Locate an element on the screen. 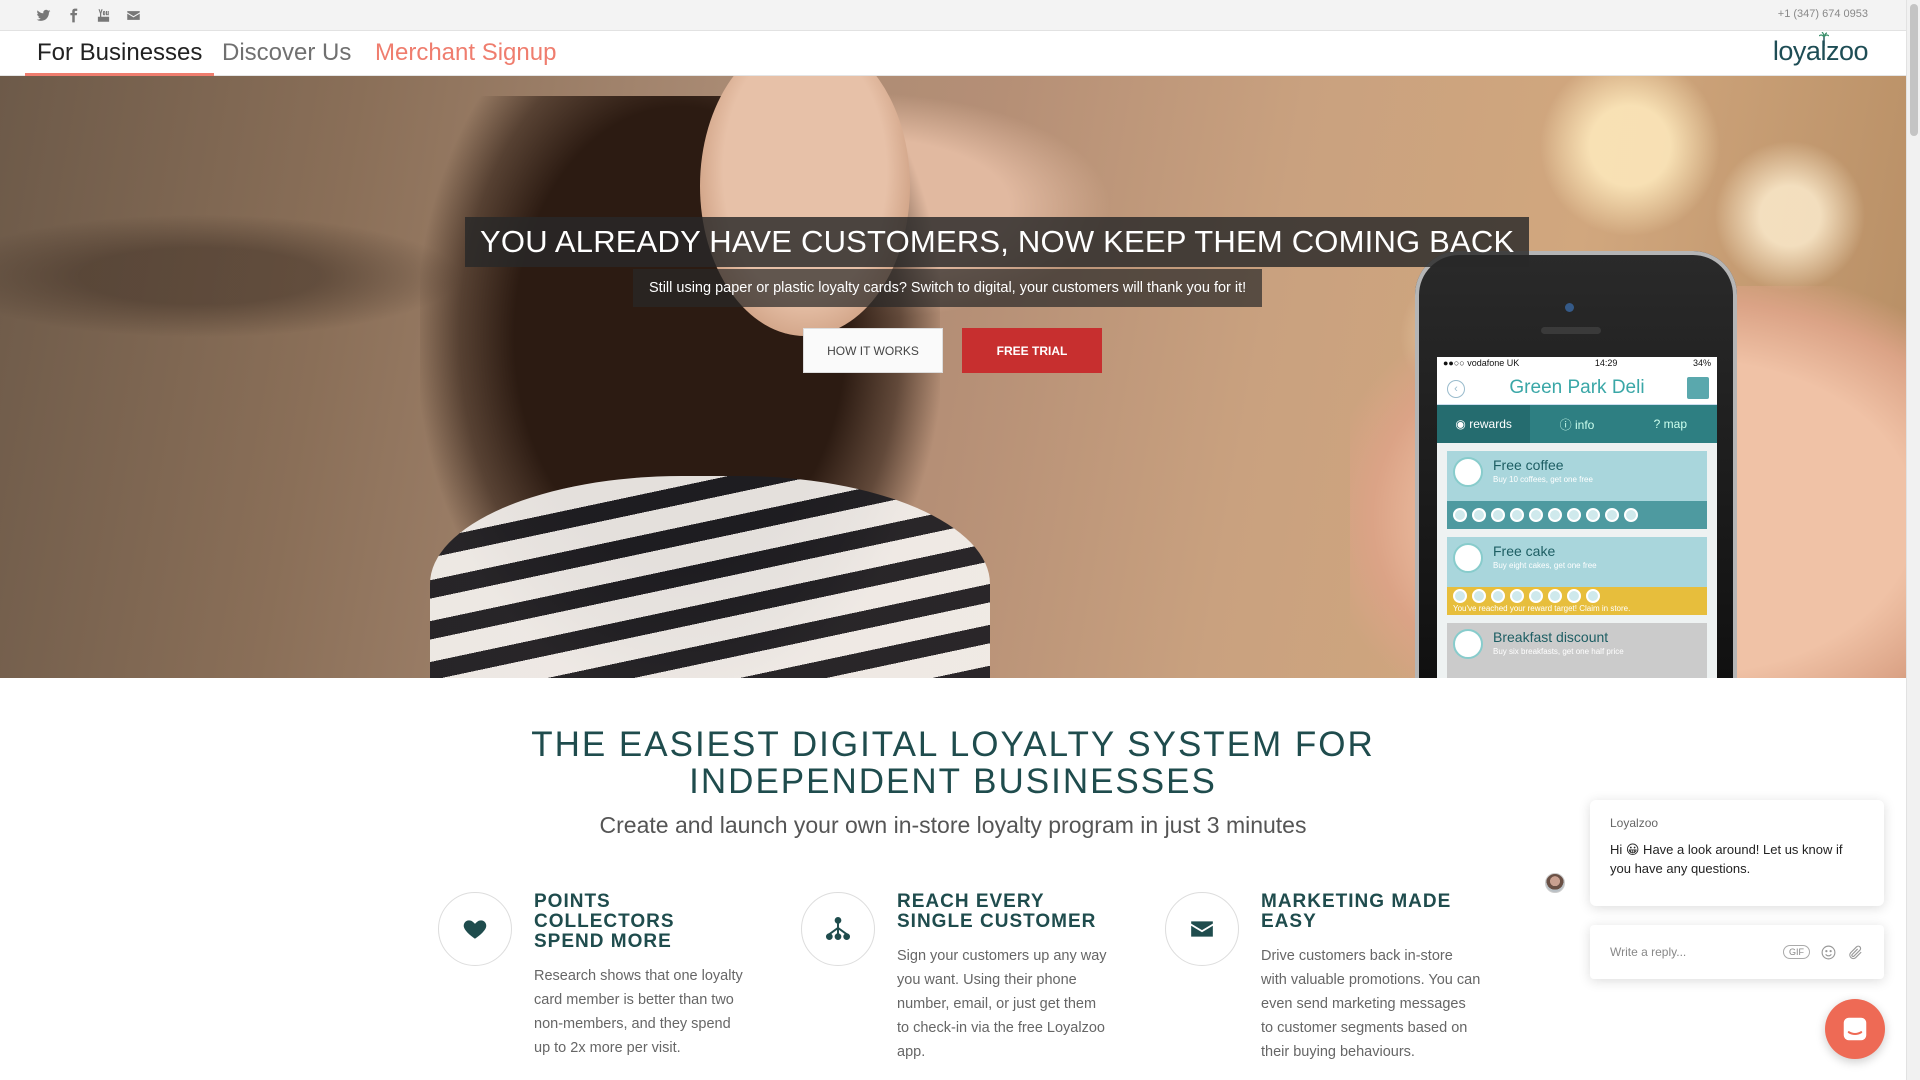  chat-sender: Loyalzoo is located at coordinates (1634, 823).